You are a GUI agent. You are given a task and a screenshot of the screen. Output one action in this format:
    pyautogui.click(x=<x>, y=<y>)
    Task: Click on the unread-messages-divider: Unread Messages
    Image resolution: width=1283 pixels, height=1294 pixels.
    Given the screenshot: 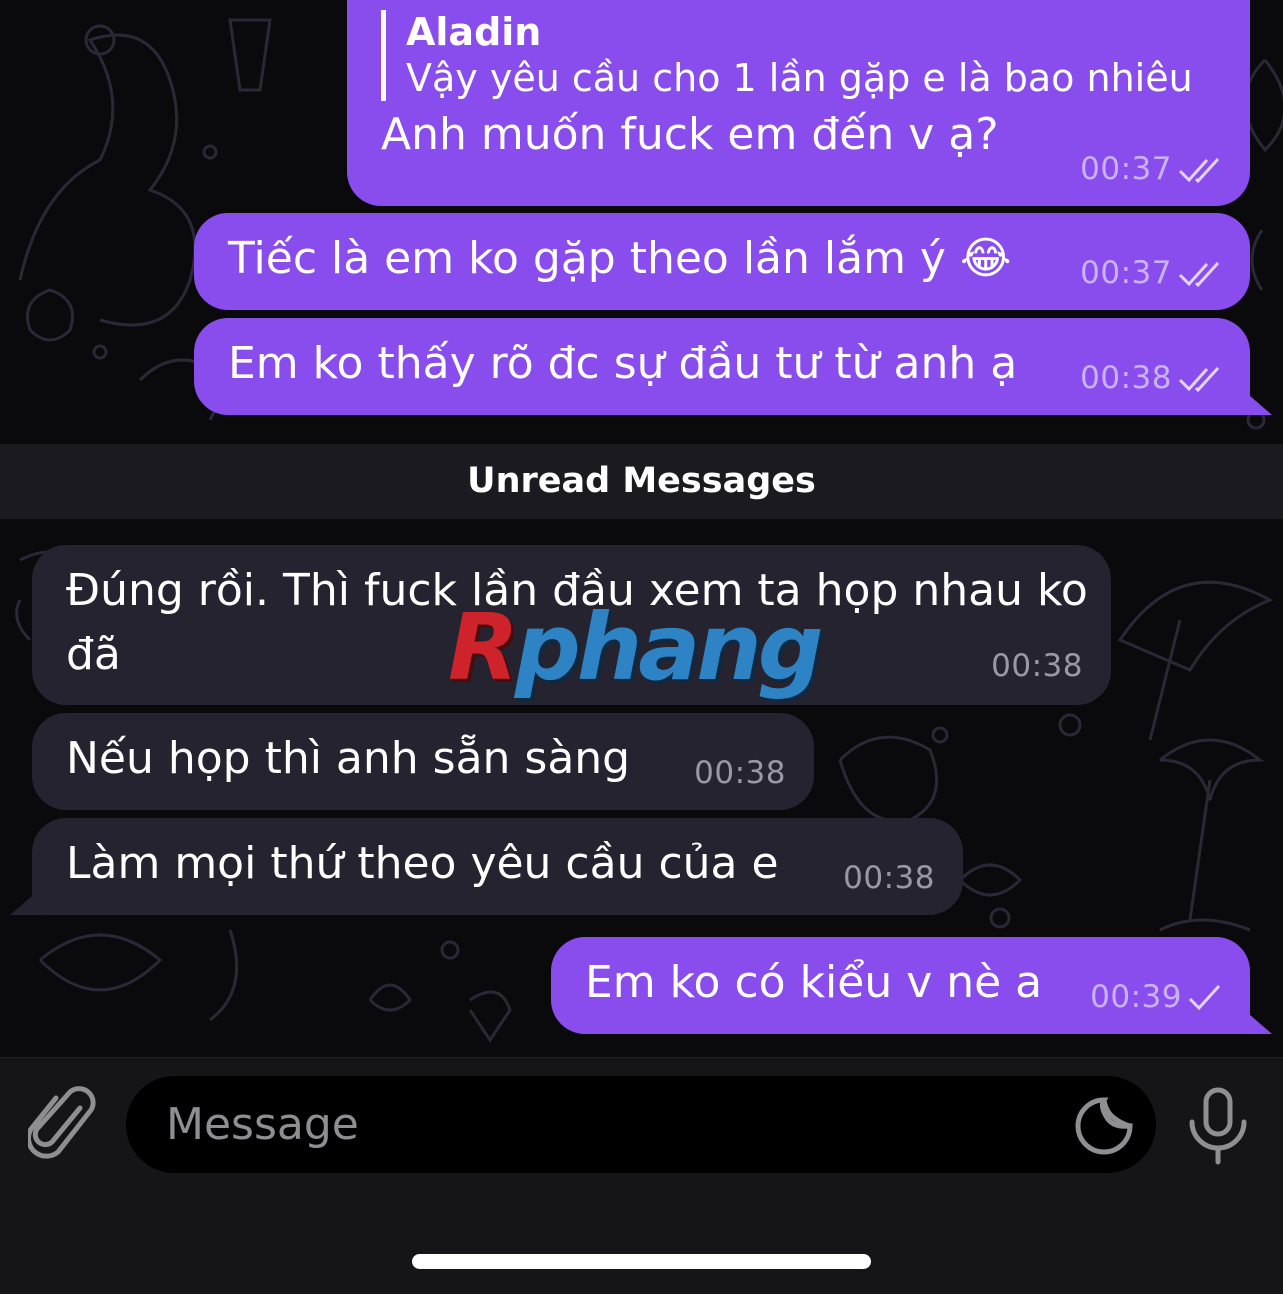 What is the action you would take?
    pyautogui.click(x=641, y=481)
    